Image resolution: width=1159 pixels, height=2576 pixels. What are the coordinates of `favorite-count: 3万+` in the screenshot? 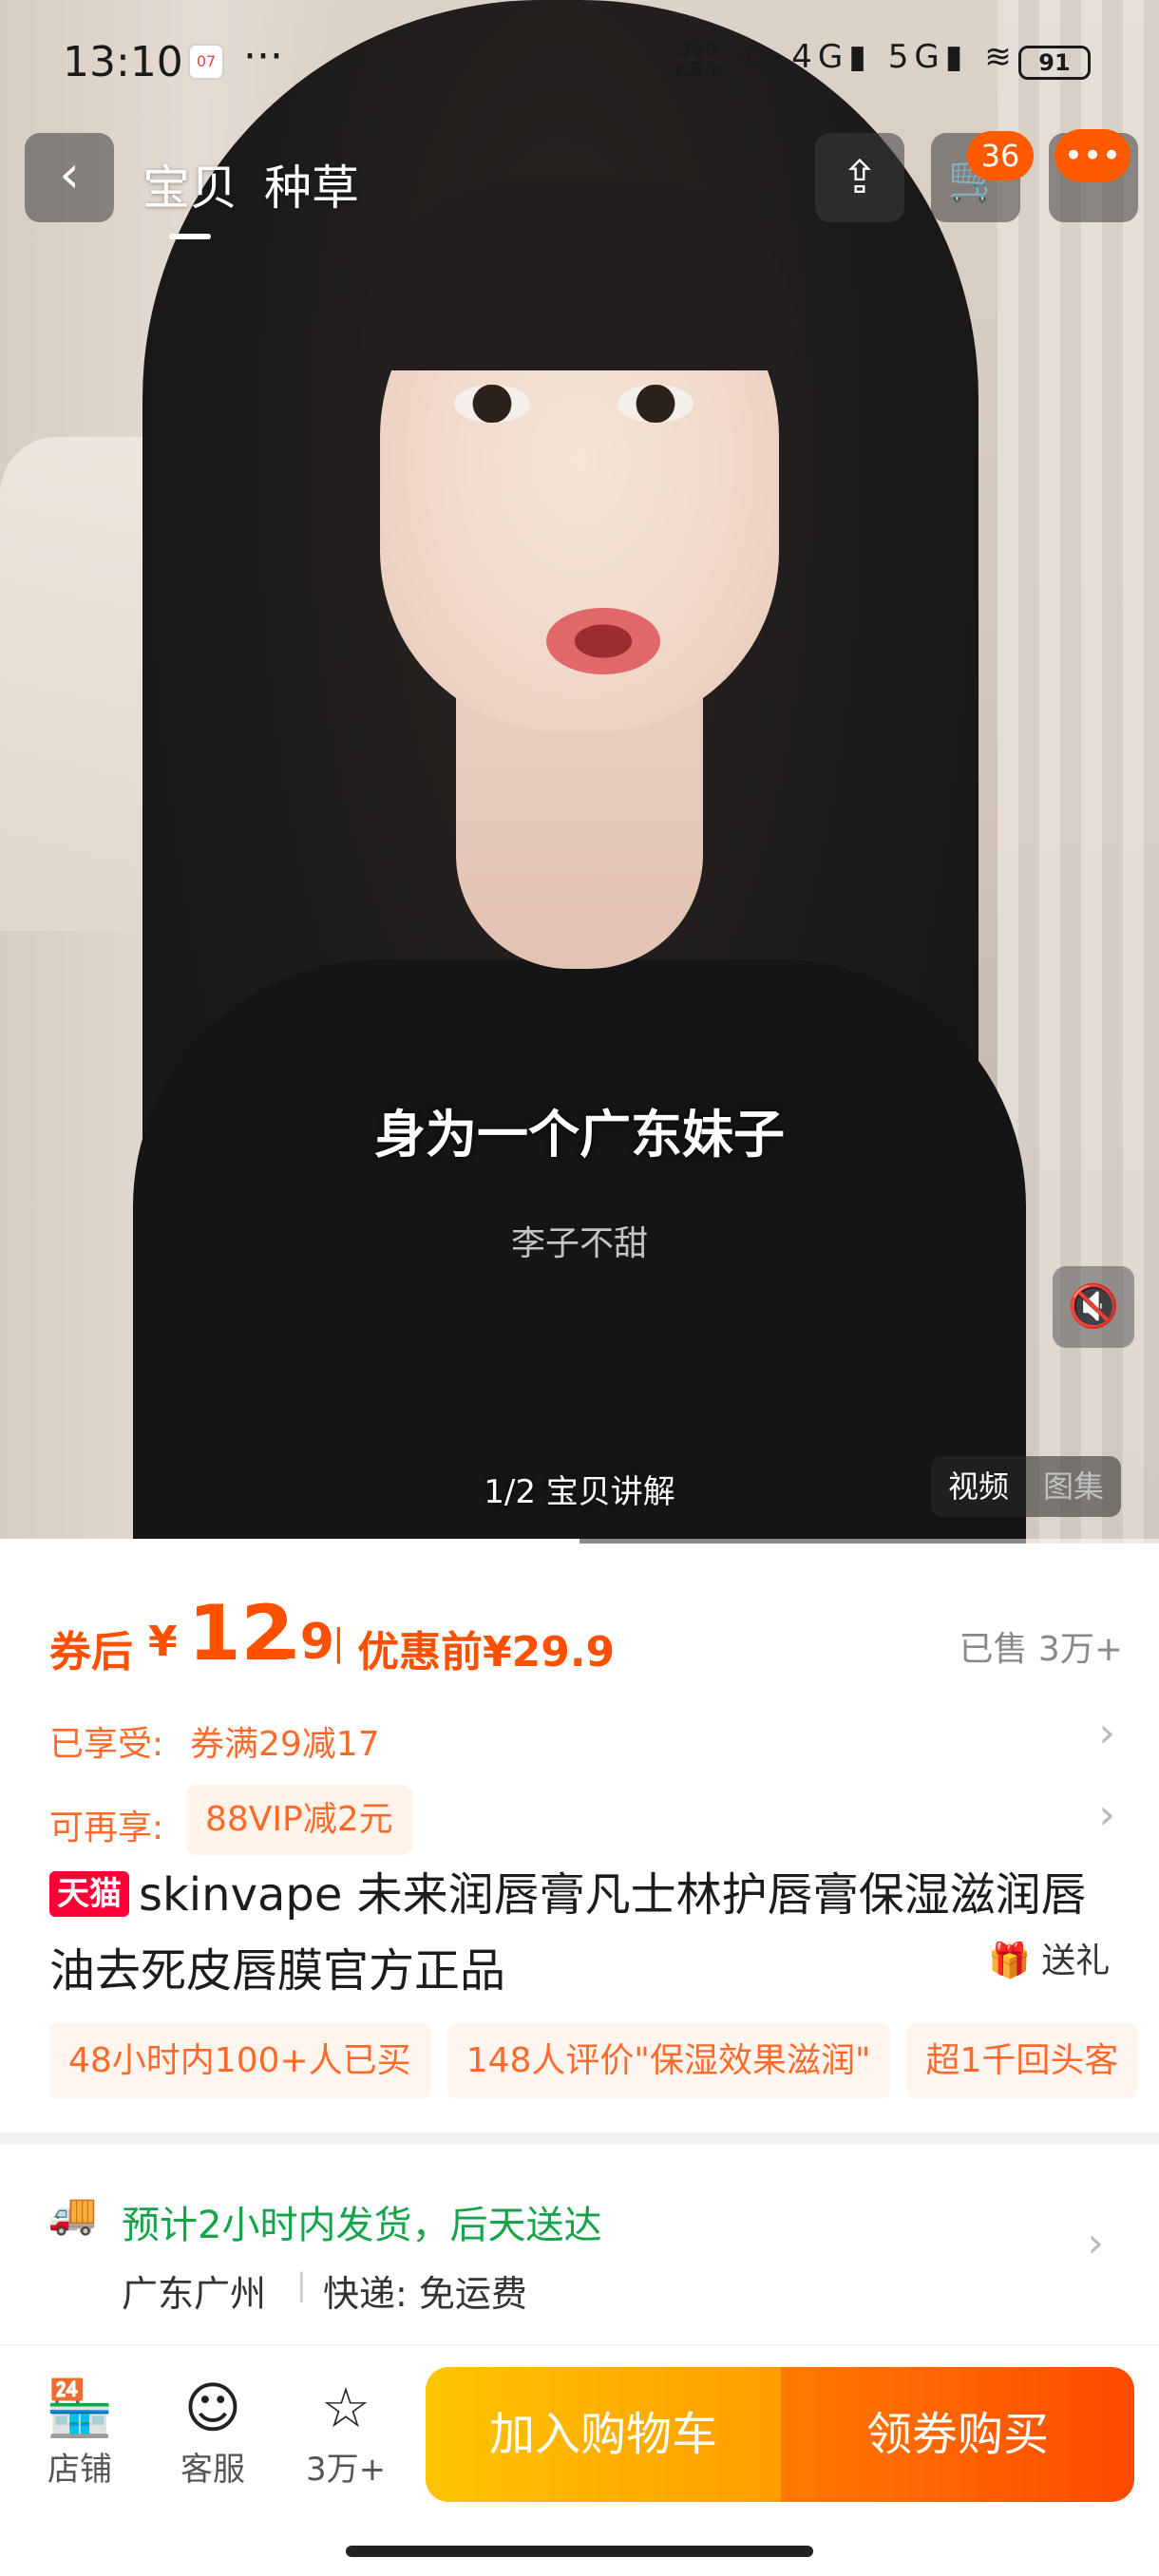 It's located at (346, 2470).